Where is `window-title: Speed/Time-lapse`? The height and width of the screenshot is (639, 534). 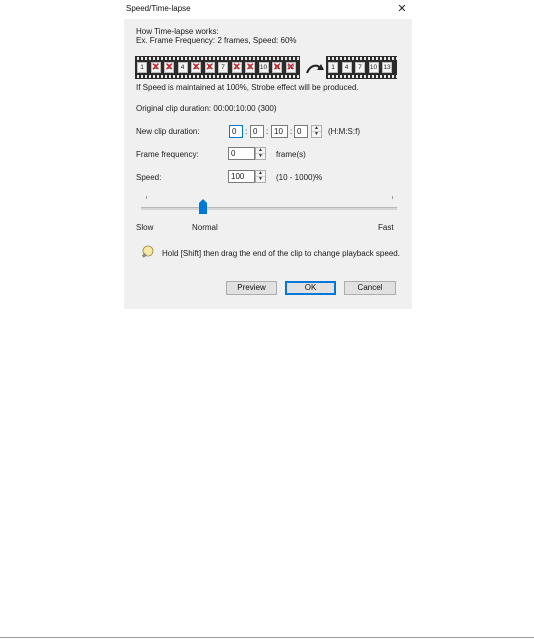 window-title: Speed/Time-lapse is located at coordinates (158, 8).